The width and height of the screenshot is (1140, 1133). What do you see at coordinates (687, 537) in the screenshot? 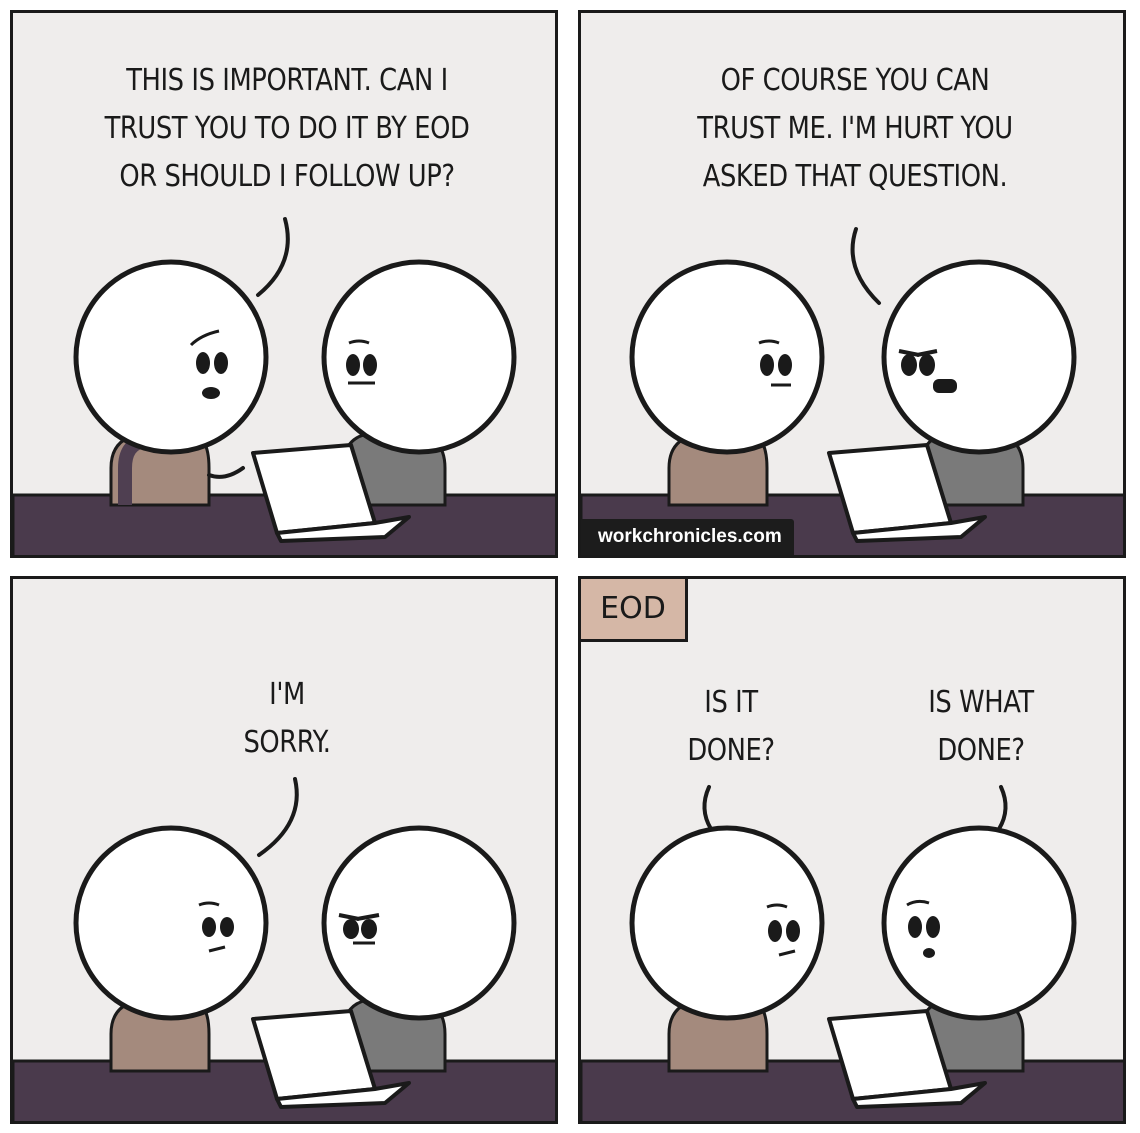
I see `watermark-label: workchronicles.com` at bounding box center [687, 537].